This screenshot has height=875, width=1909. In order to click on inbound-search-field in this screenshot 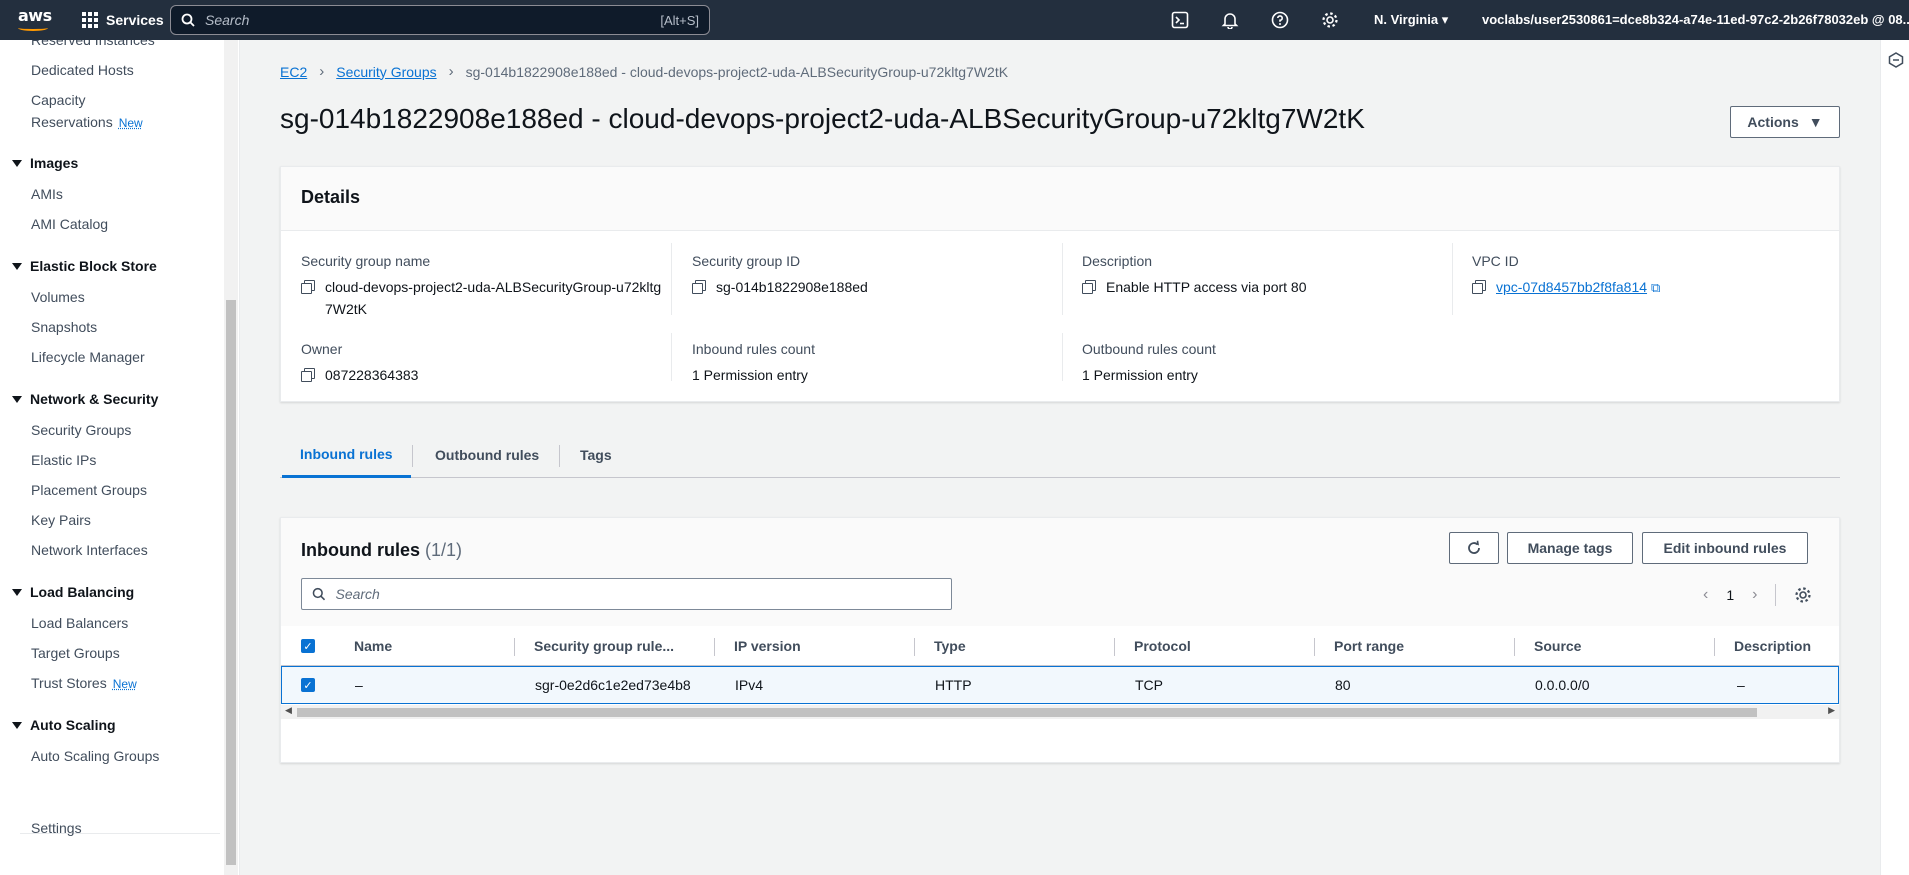, I will do `click(626, 594)`.